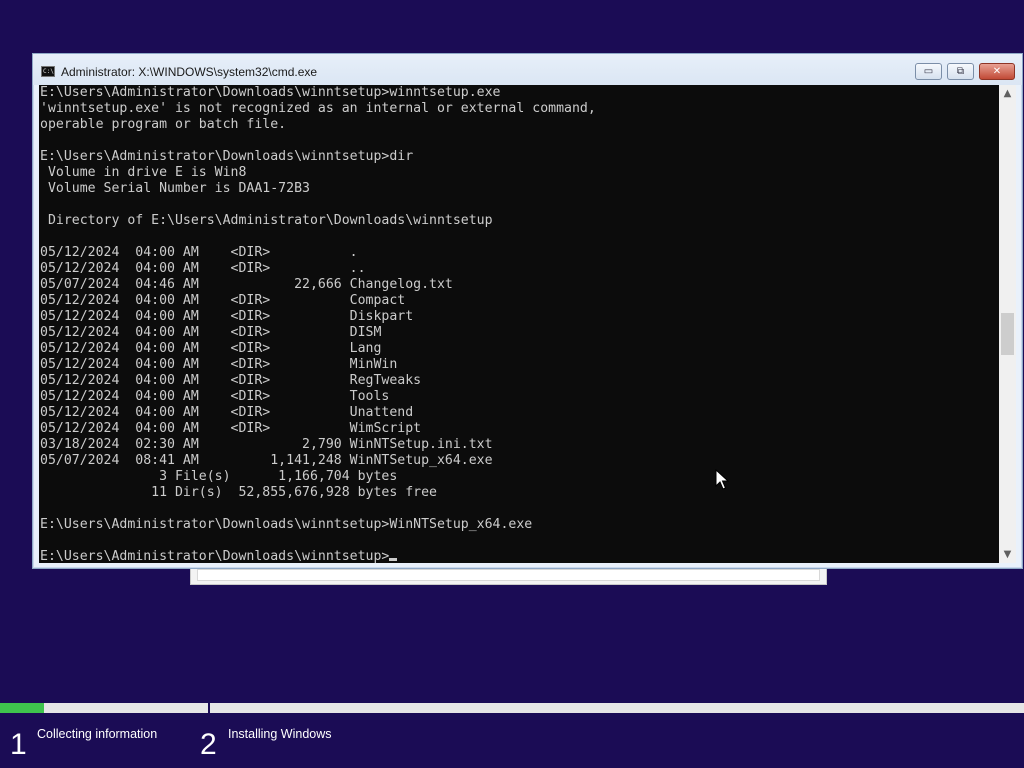  I want to click on close-button: ✕, so click(997, 71).